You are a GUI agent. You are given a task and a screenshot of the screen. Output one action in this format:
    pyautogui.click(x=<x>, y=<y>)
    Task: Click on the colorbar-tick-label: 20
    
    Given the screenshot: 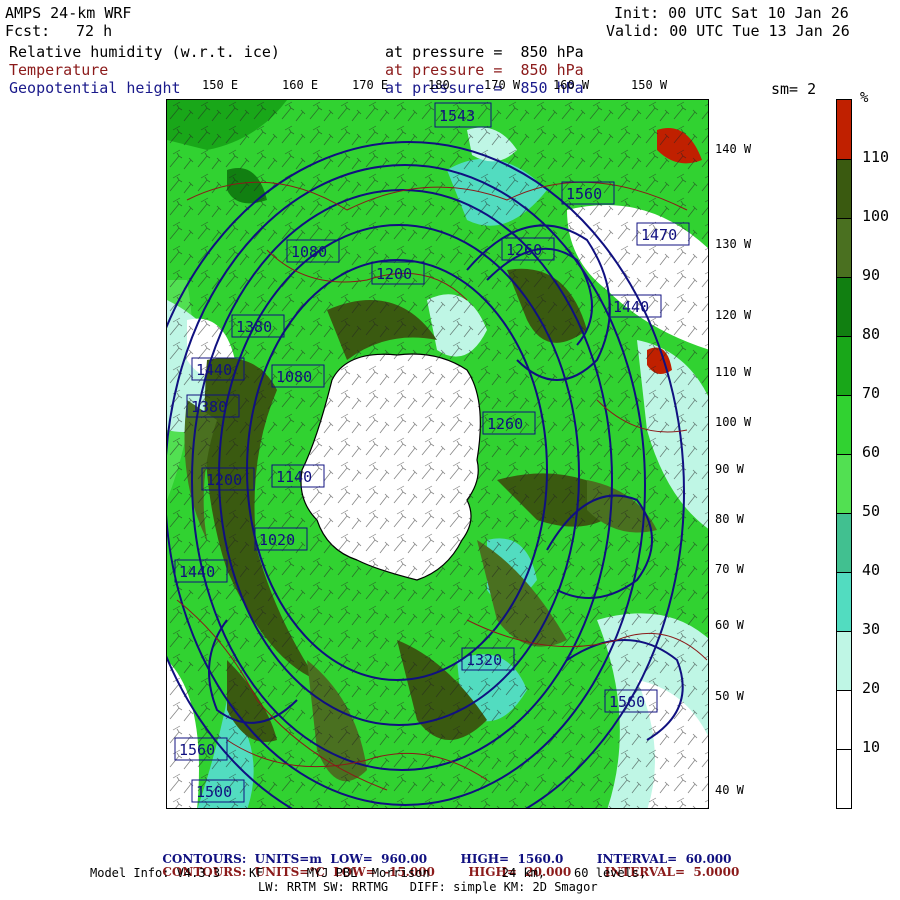 What is the action you would take?
    pyautogui.click(x=871, y=688)
    